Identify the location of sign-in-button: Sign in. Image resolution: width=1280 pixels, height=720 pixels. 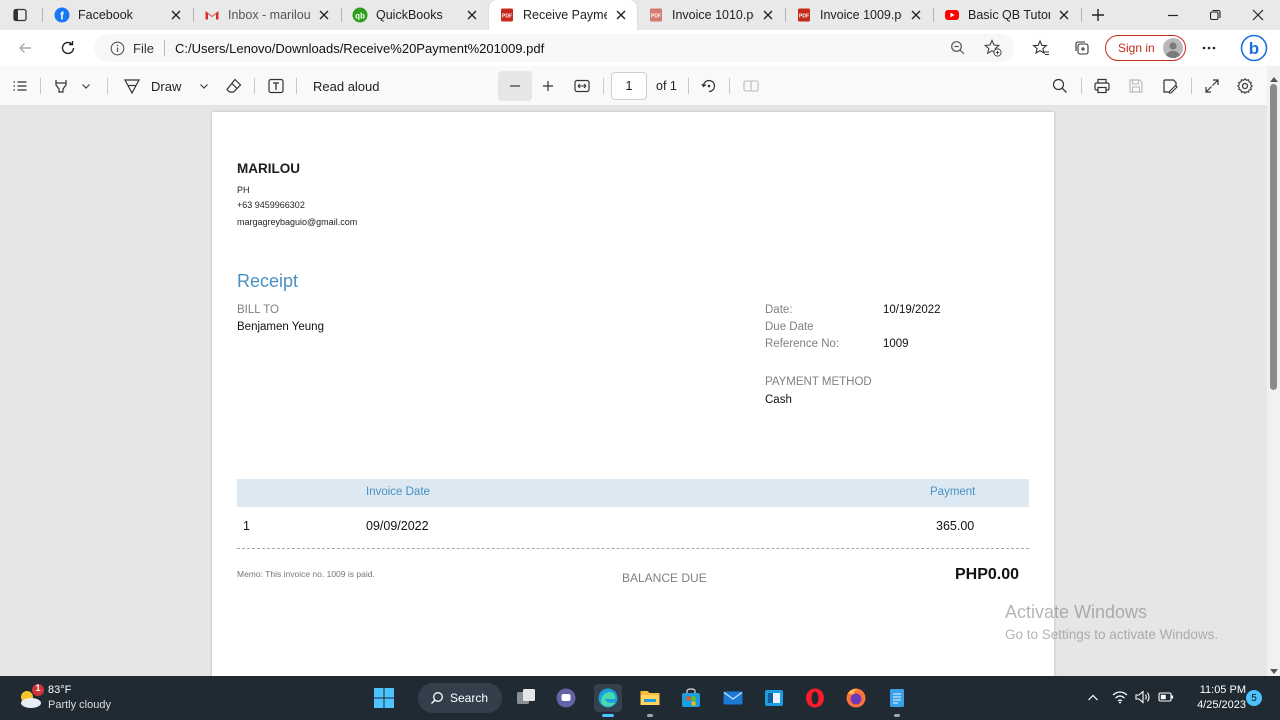
(1145, 48).